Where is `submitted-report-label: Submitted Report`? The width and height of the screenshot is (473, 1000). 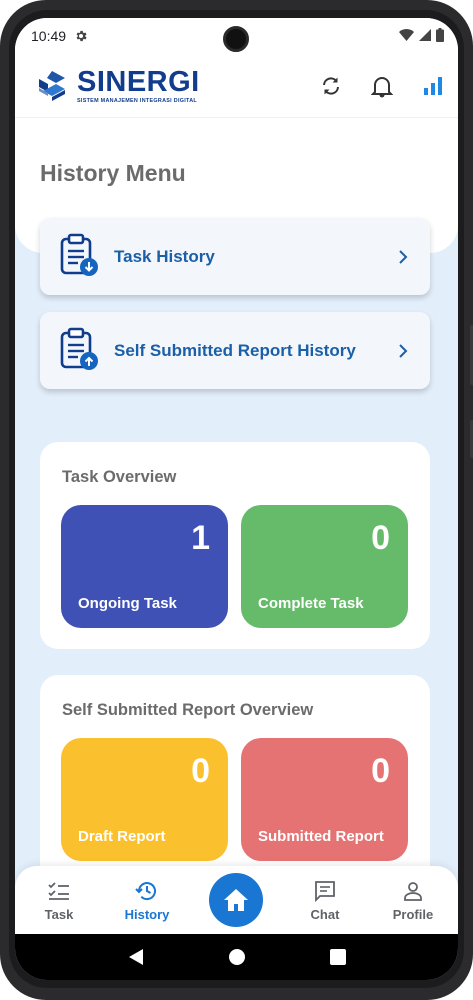
submitted-report-label: Submitted Report is located at coordinates (321, 836).